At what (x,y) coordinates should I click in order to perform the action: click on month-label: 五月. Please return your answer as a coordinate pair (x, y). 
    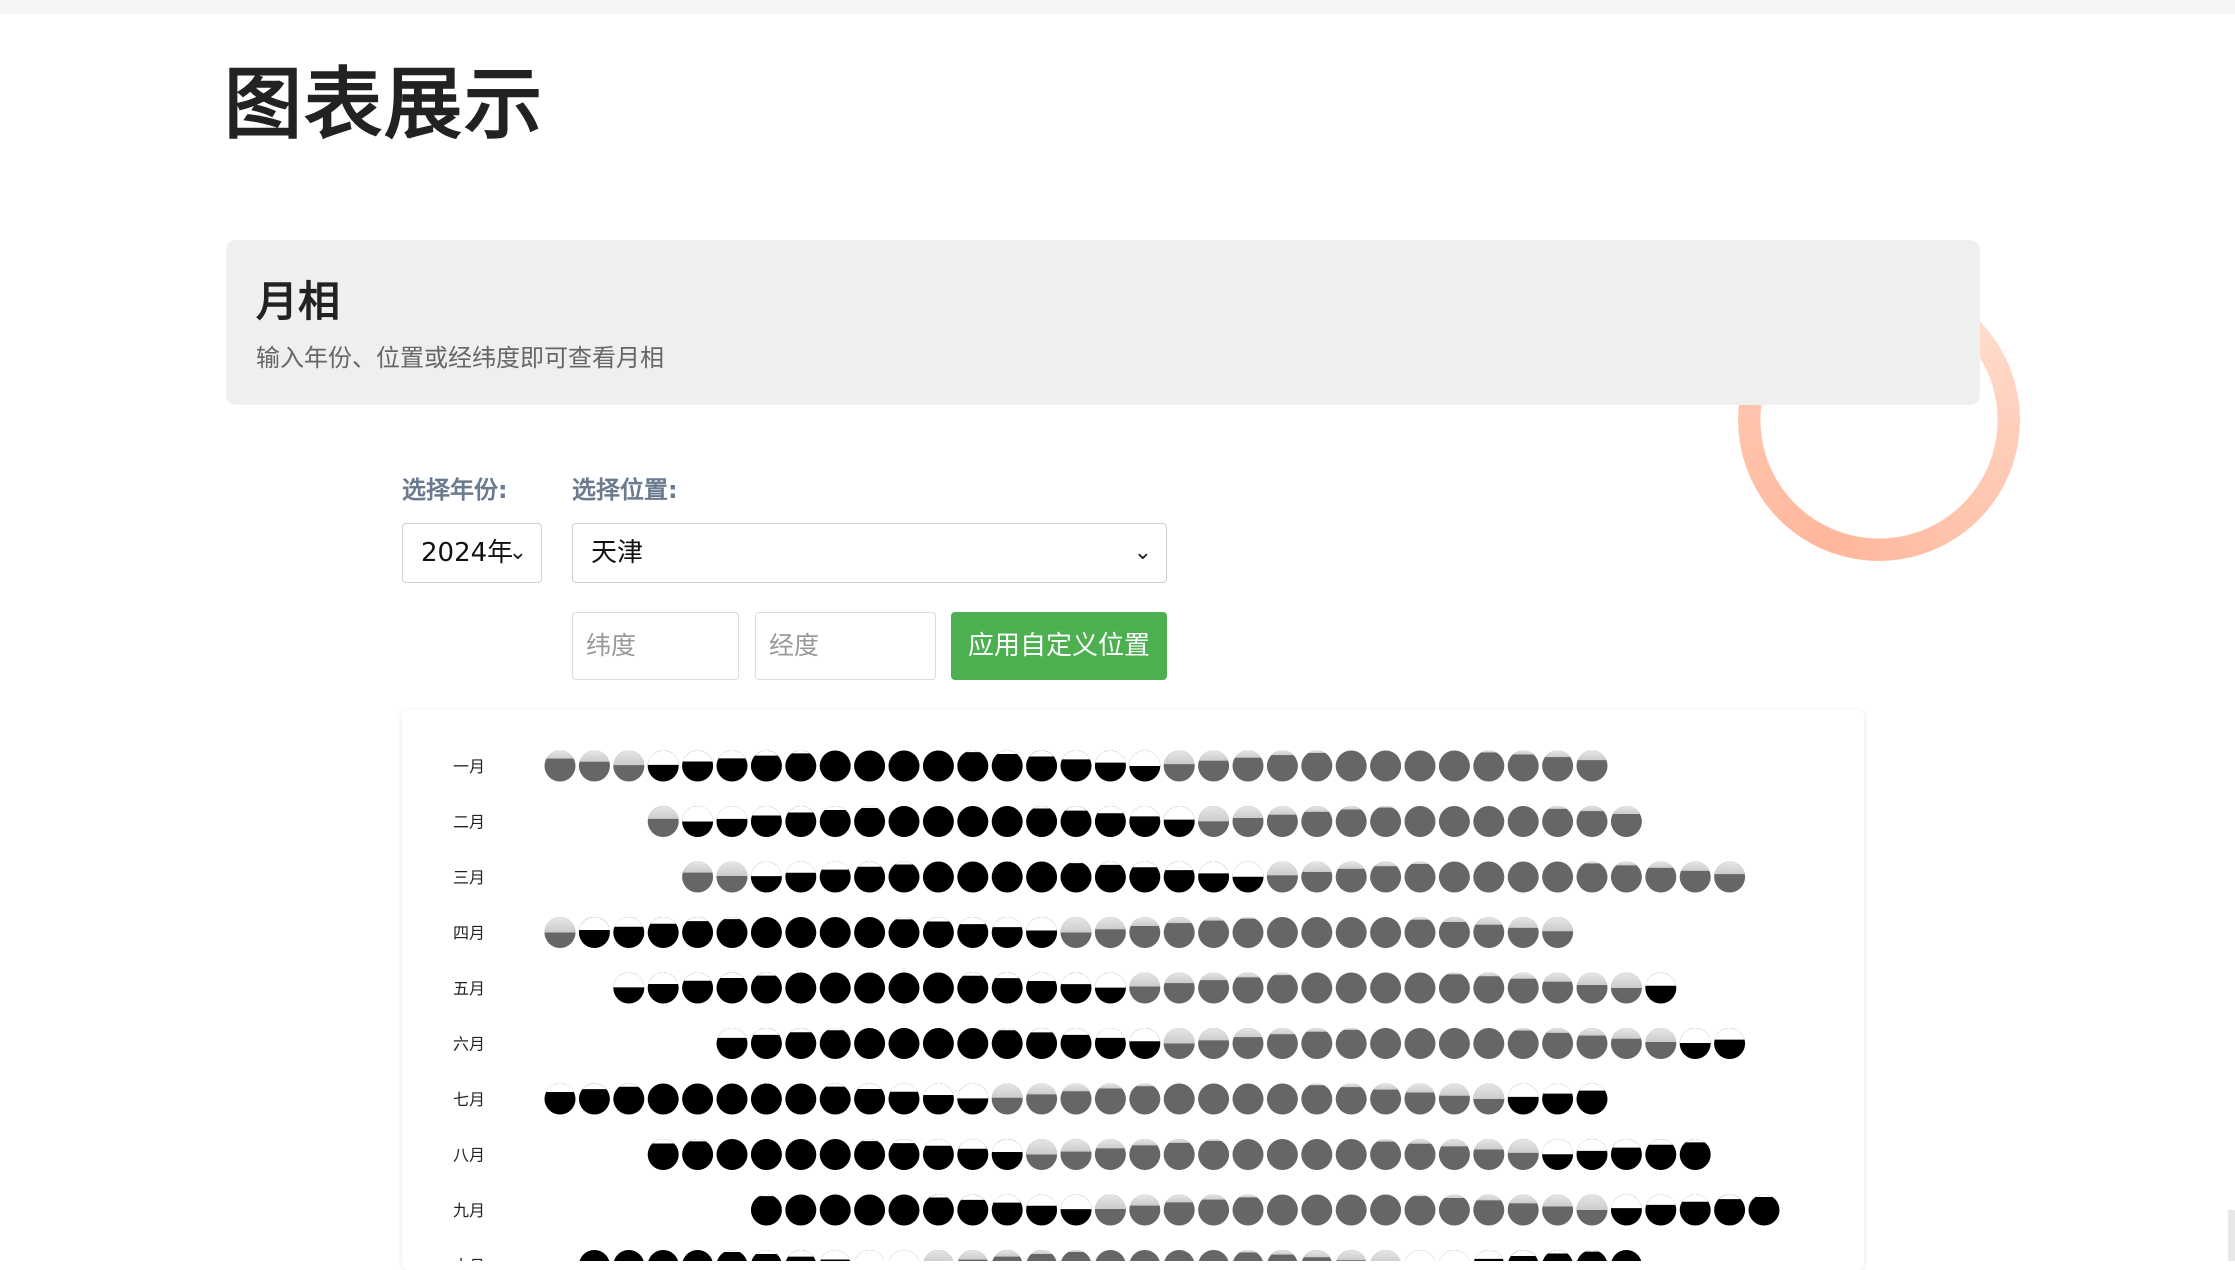
    Looking at the image, I should click on (469, 988).